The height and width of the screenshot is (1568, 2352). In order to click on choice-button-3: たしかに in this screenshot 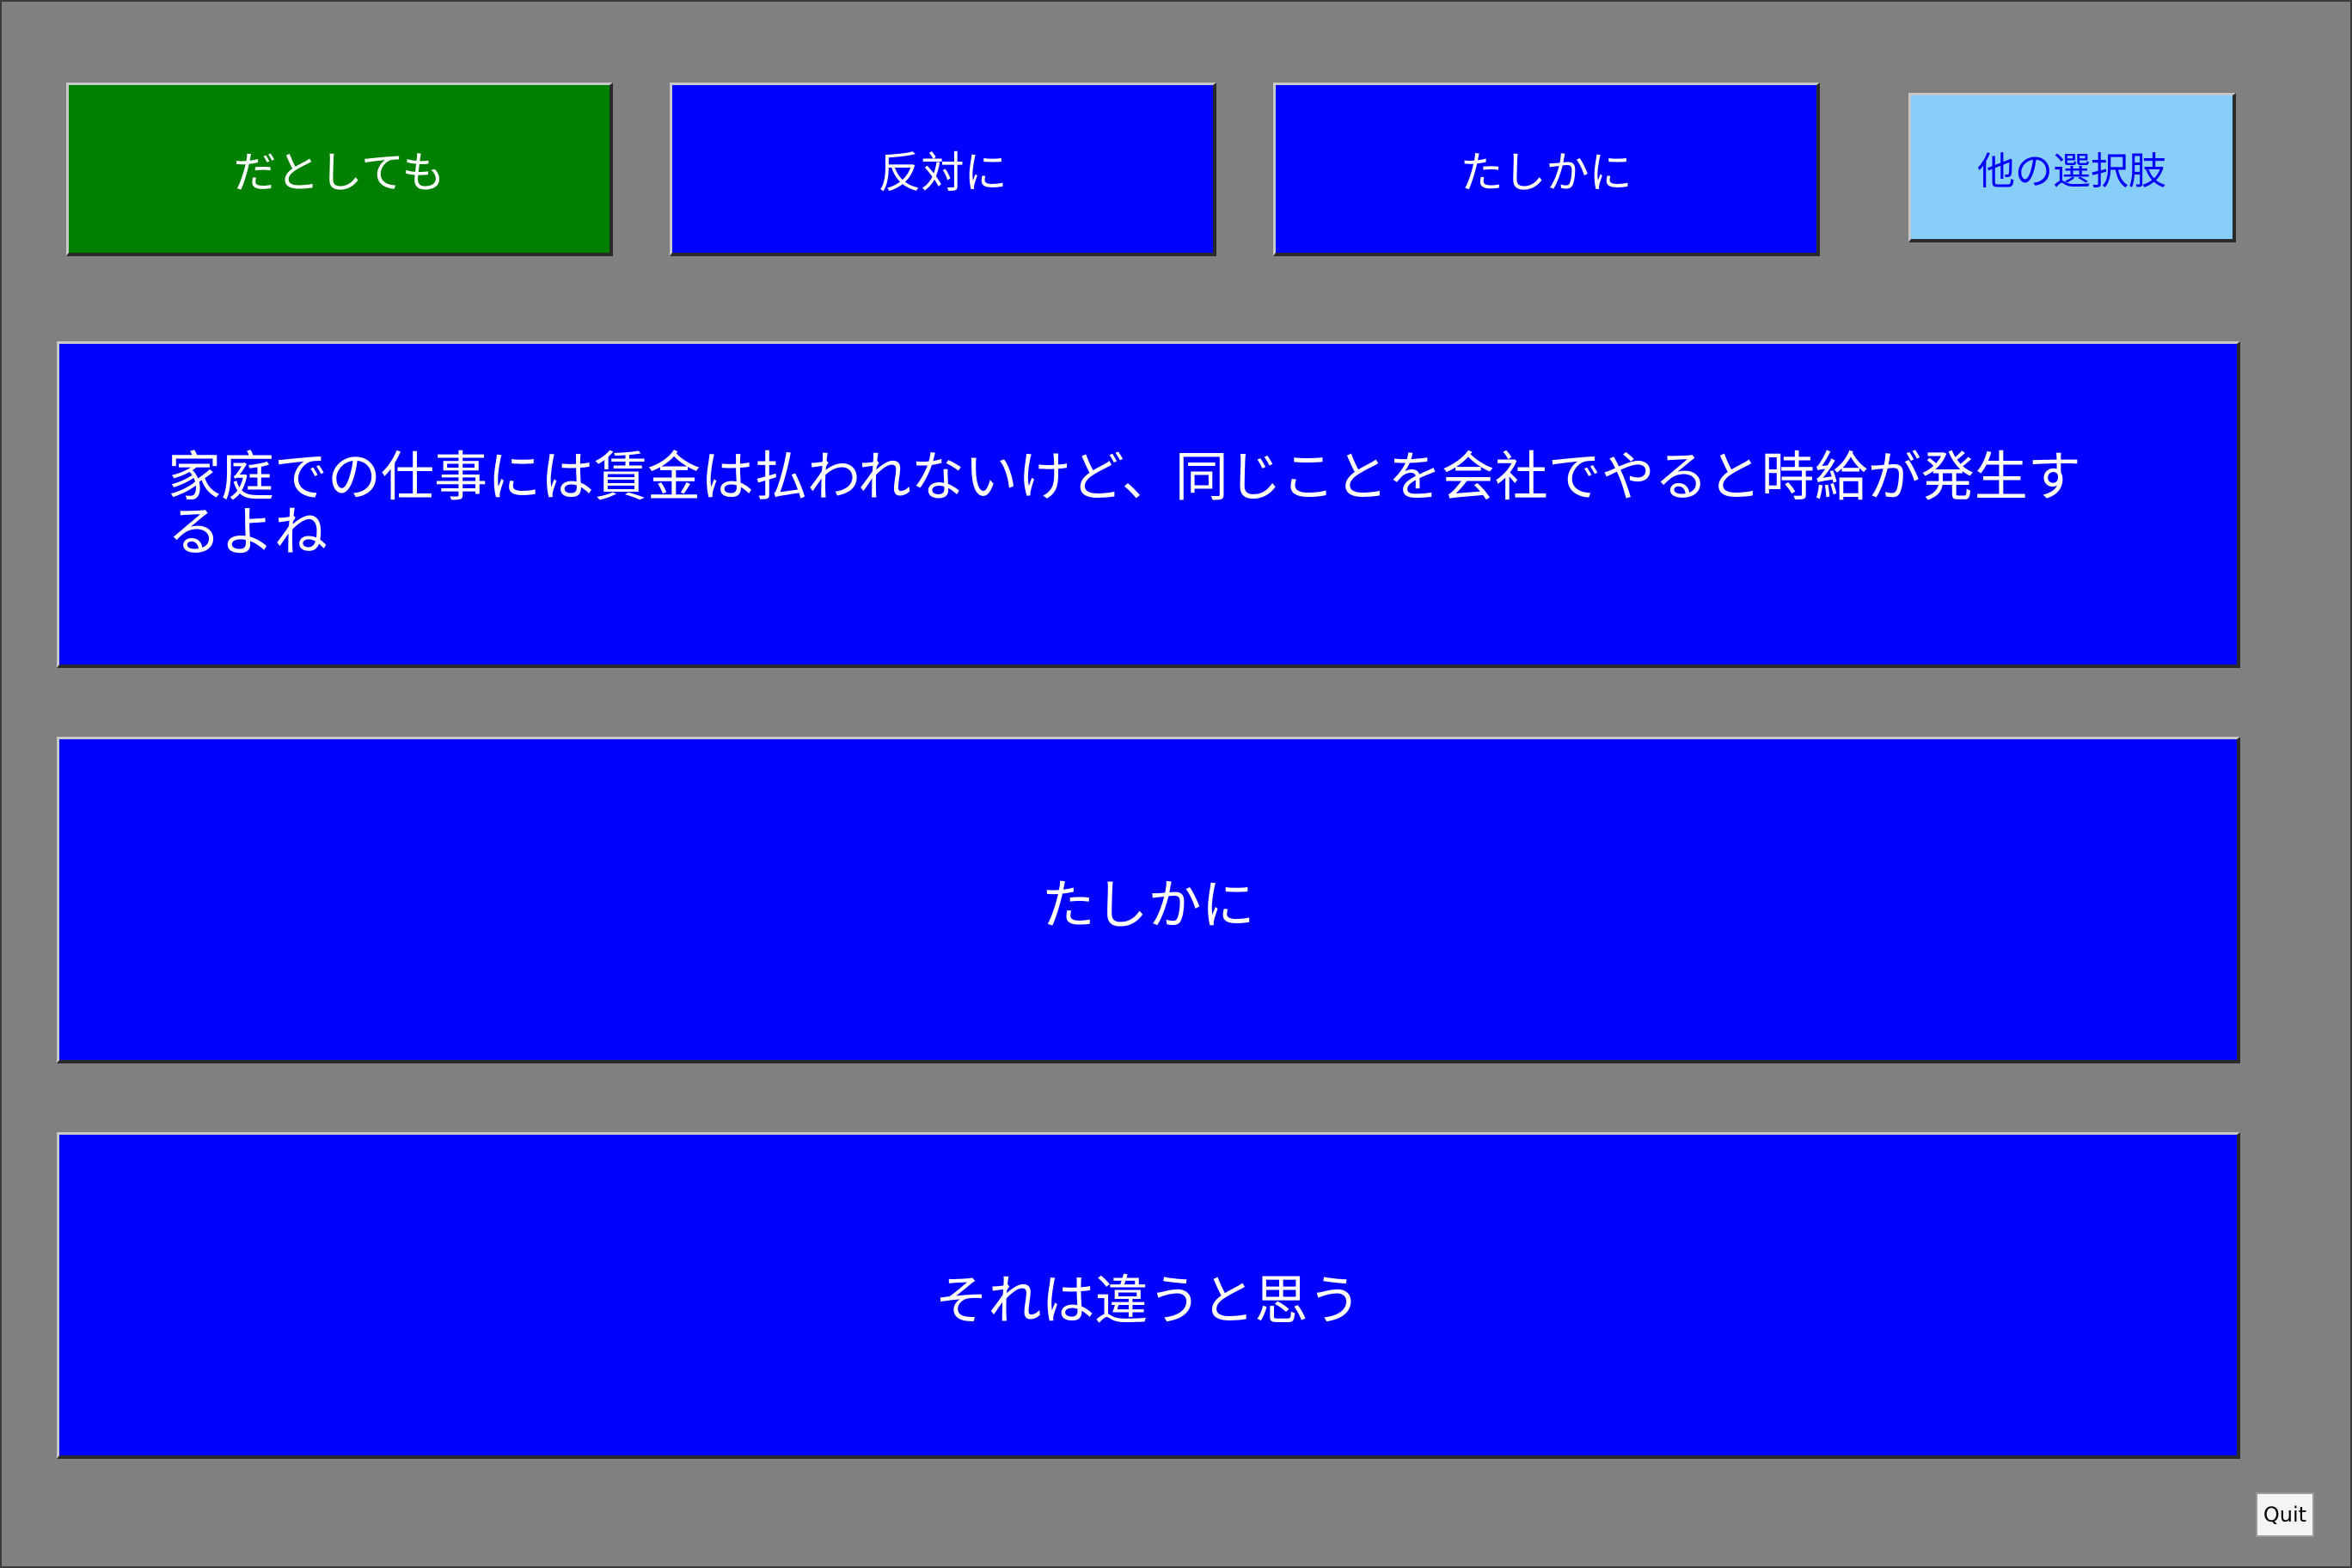, I will do `click(1546, 169)`.